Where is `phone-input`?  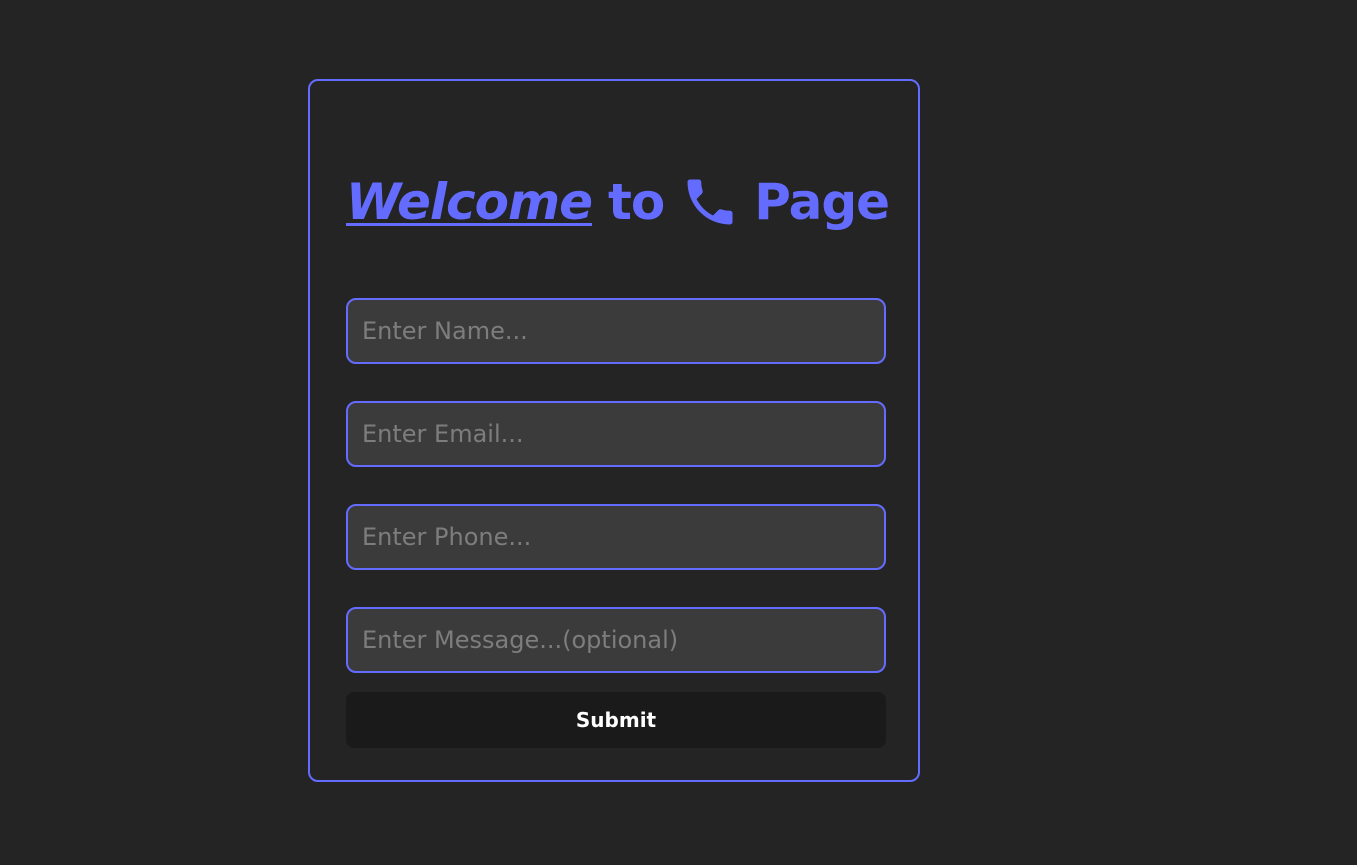
phone-input is located at coordinates (616, 537).